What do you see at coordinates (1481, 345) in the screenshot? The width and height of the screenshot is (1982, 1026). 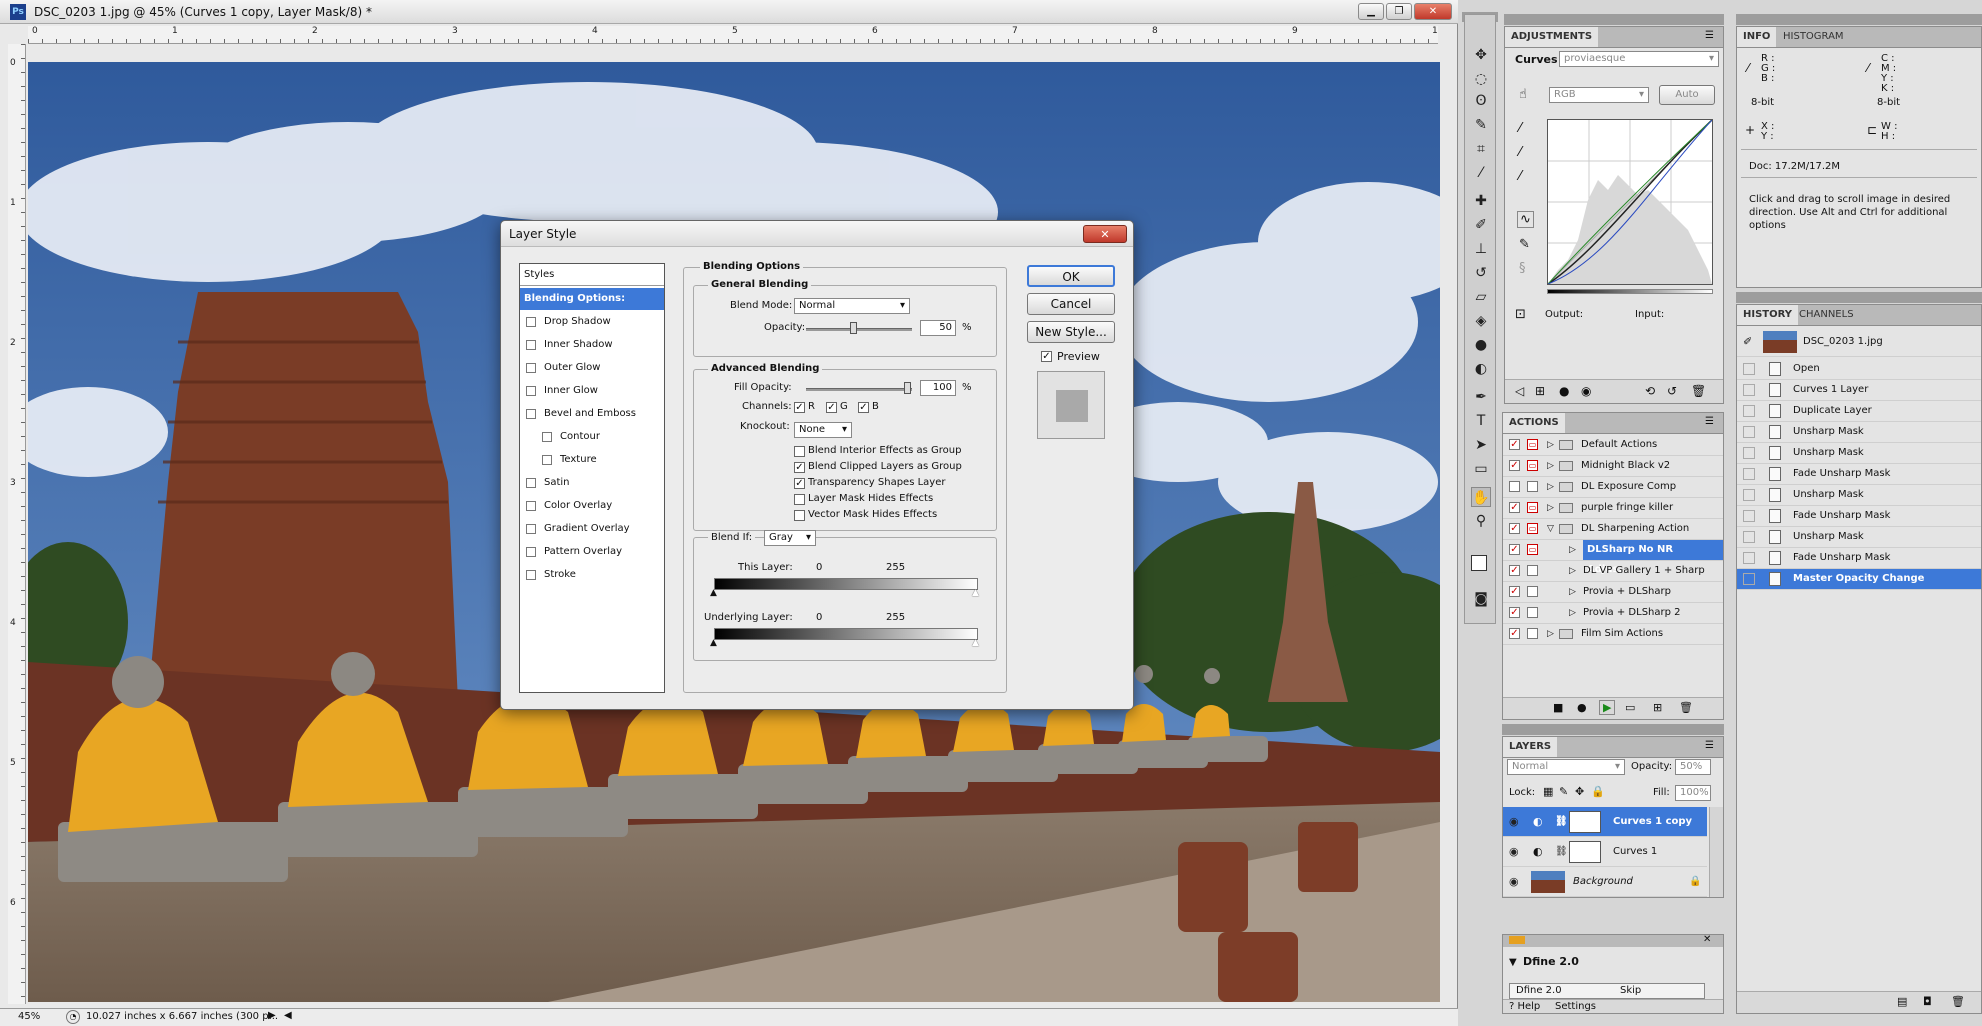 I see `blur-tool-icon: ●` at bounding box center [1481, 345].